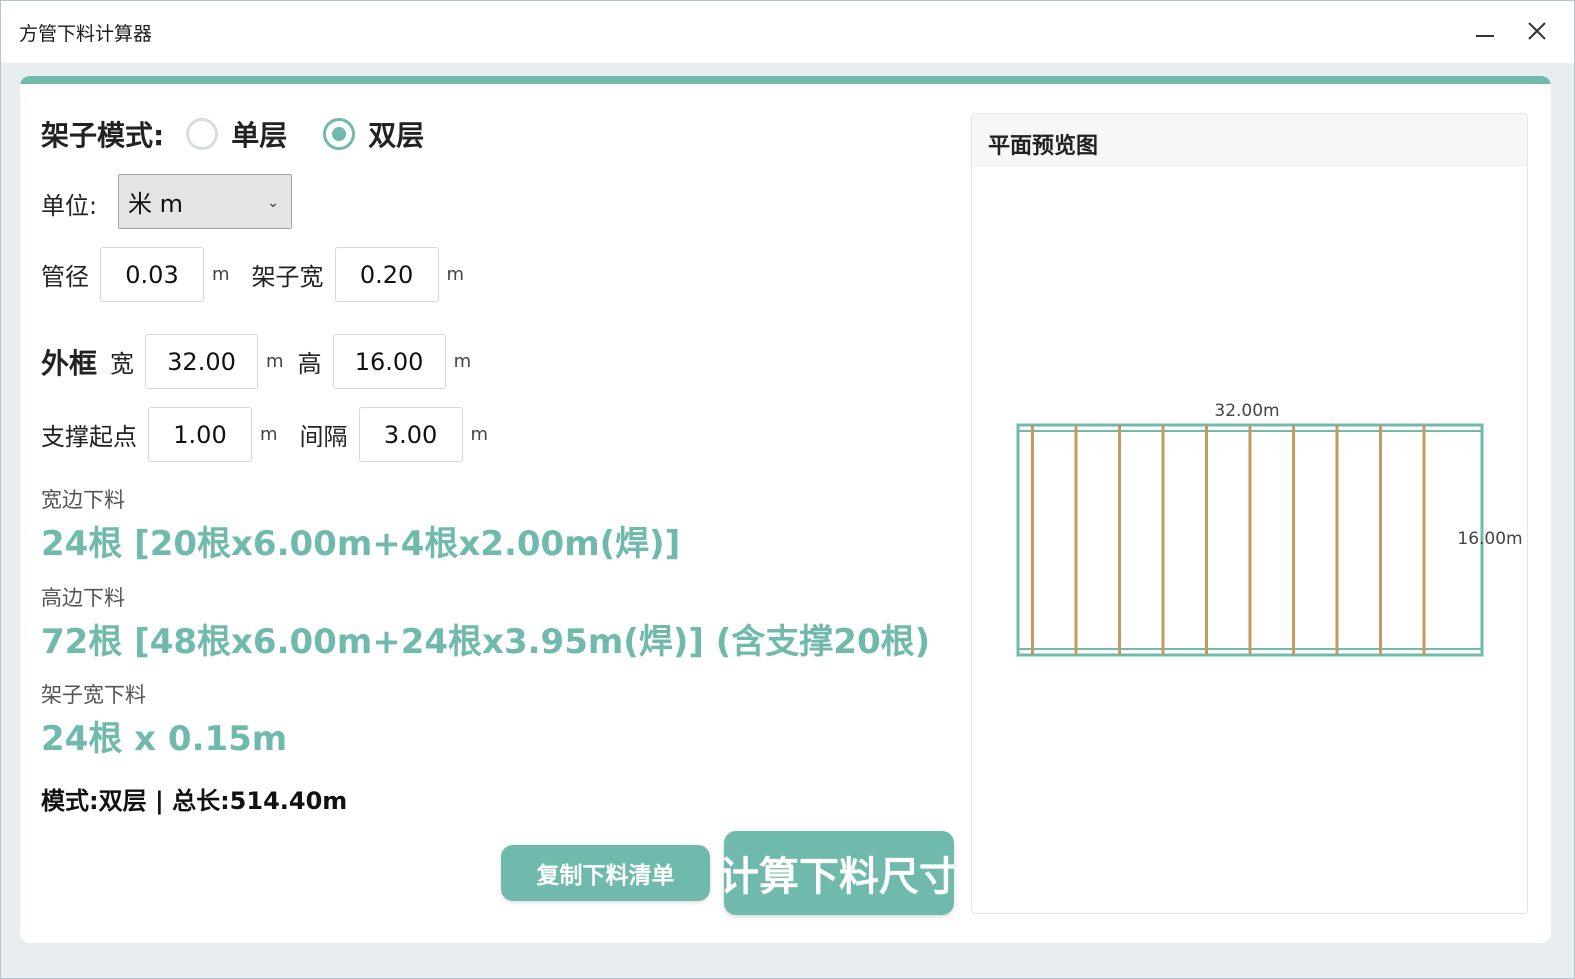 Image resolution: width=1575 pixels, height=979 pixels. I want to click on preview-header: 平面预览图, so click(1249, 140).